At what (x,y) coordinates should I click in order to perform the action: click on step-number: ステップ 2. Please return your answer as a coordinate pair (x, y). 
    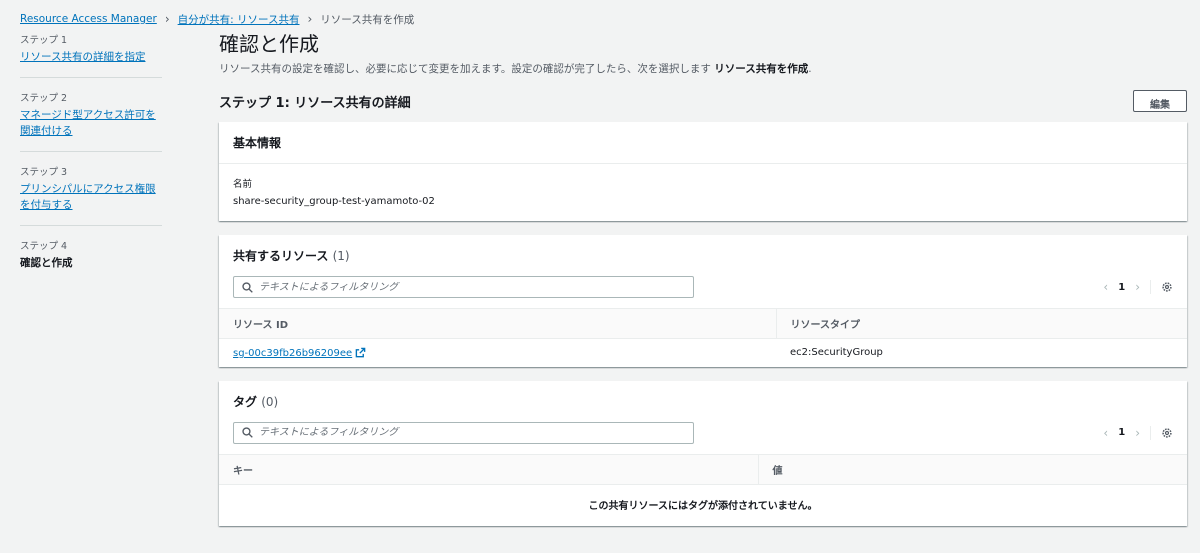
    Looking at the image, I should click on (44, 98).